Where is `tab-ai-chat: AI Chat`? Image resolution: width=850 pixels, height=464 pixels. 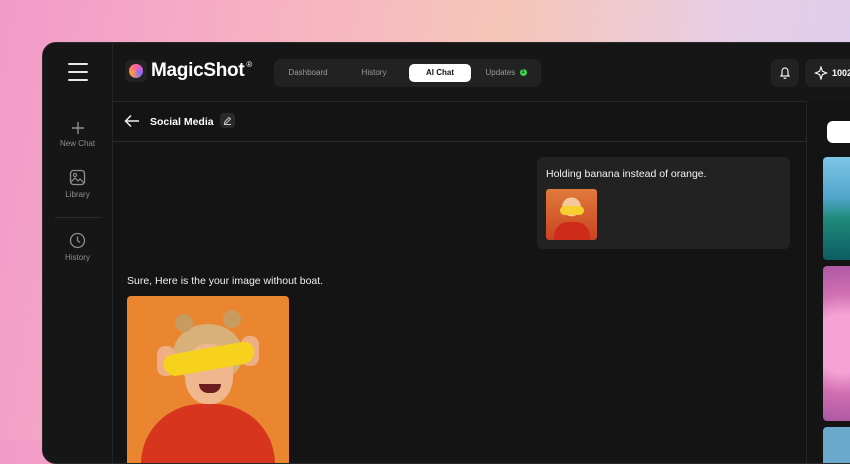 tab-ai-chat: AI Chat is located at coordinates (440, 73).